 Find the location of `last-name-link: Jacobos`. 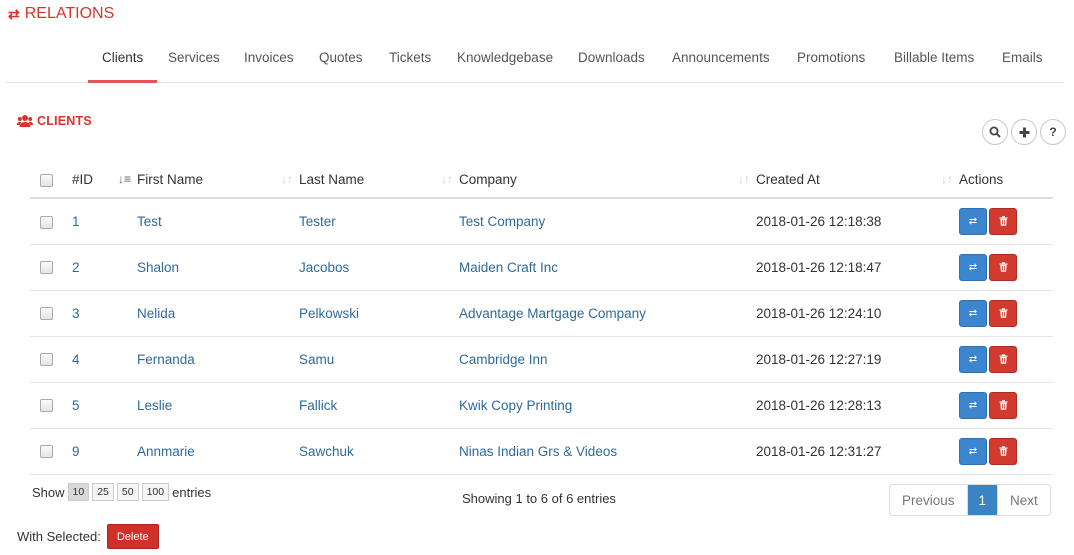

last-name-link: Jacobos is located at coordinates (324, 267).